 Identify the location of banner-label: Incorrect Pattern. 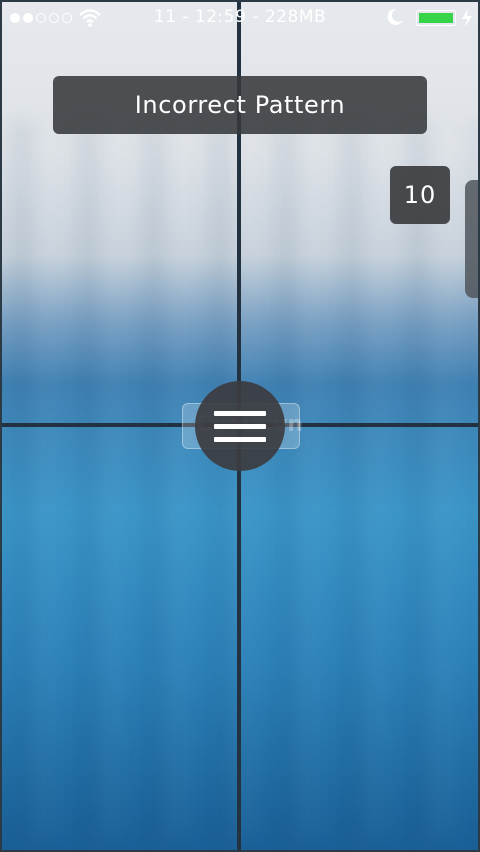
(240, 105).